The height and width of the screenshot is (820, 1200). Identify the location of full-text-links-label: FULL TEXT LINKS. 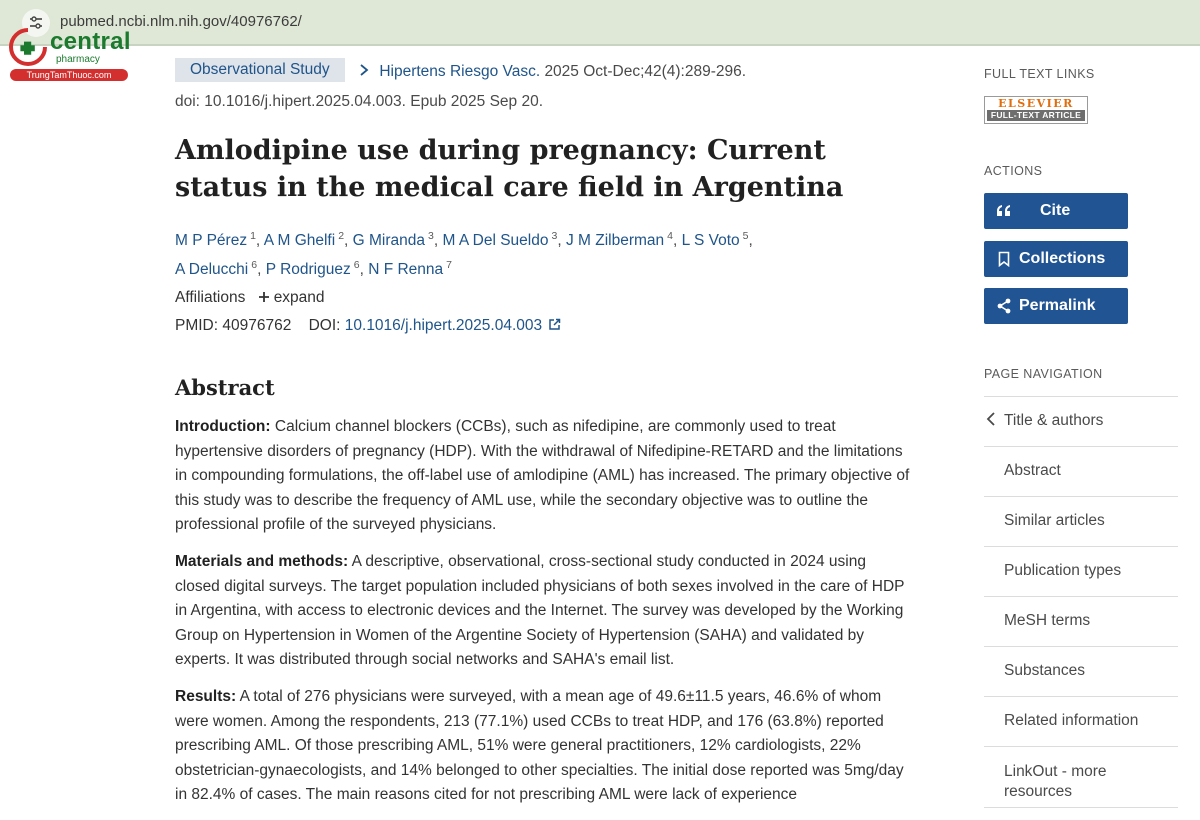
(1039, 74).